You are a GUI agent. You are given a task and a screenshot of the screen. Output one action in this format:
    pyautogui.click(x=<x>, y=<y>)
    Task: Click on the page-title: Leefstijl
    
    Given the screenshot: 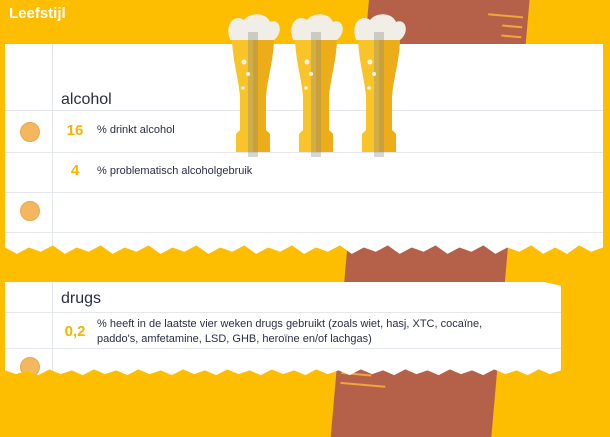 What is the action you would take?
    pyautogui.click(x=37, y=13)
    